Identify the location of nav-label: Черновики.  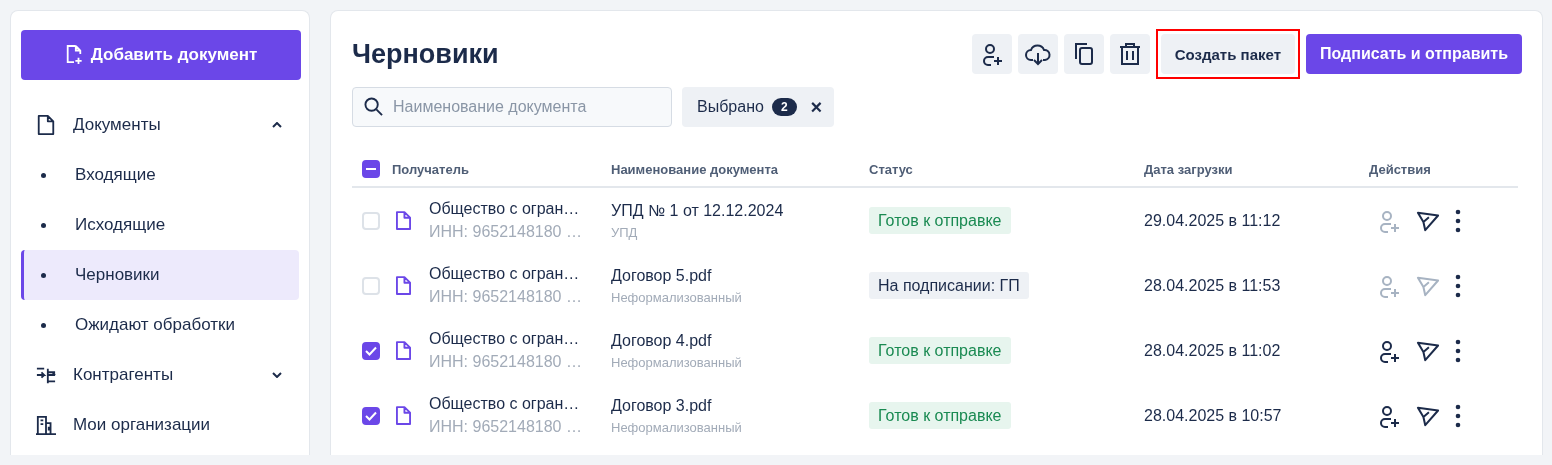
(117, 275).